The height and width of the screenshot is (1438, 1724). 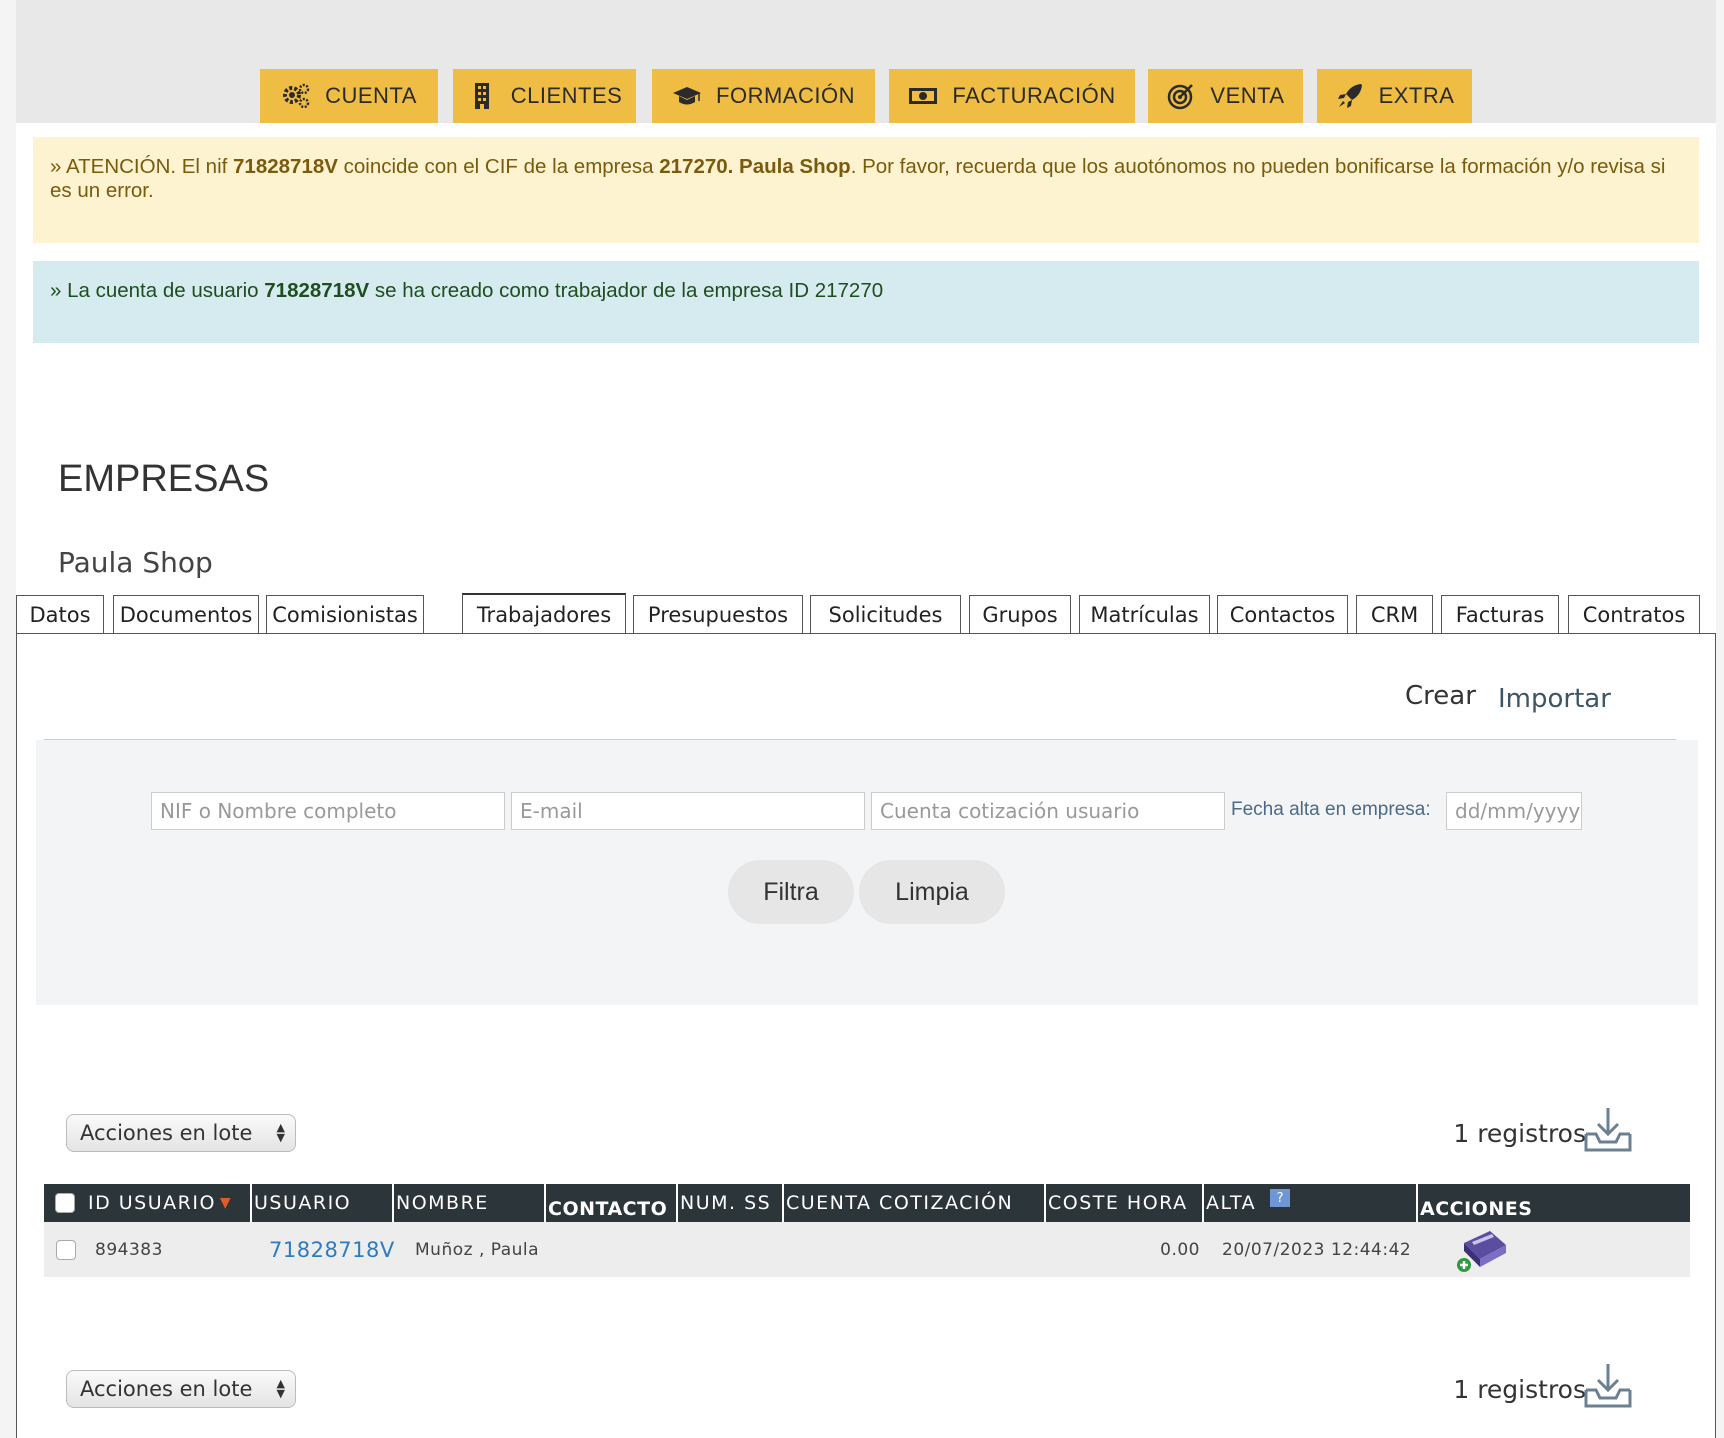 What do you see at coordinates (932, 892) in the screenshot?
I see `clear-button: Limpia` at bounding box center [932, 892].